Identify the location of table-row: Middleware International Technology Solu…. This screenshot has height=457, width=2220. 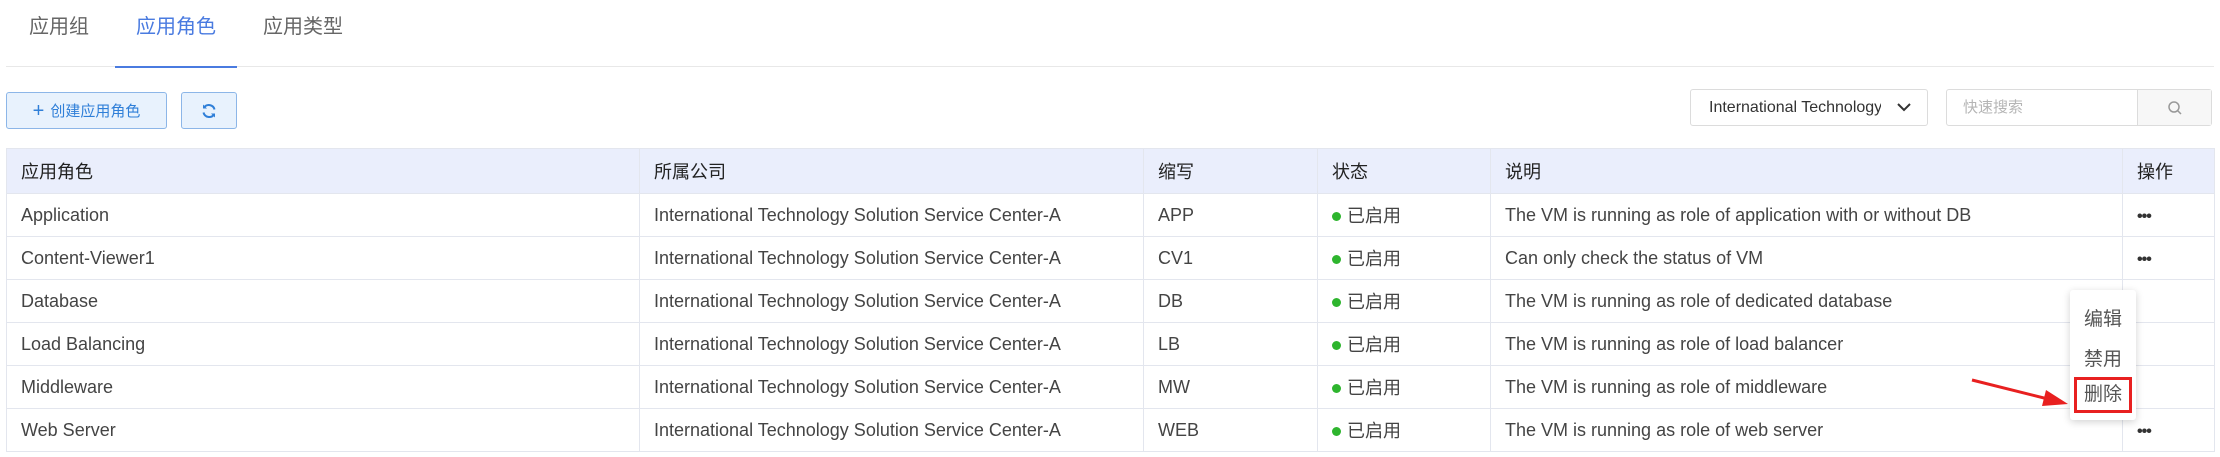
(1110, 387).